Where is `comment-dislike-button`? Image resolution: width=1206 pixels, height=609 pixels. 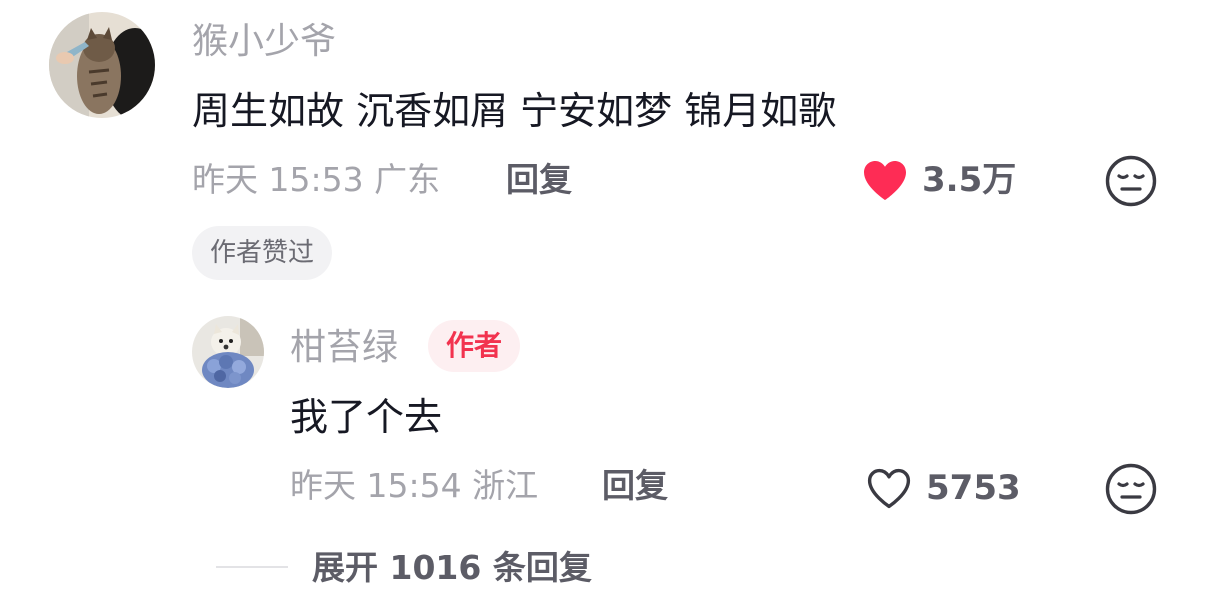 comment-dislike-button is located at coordinates (1131, 181).